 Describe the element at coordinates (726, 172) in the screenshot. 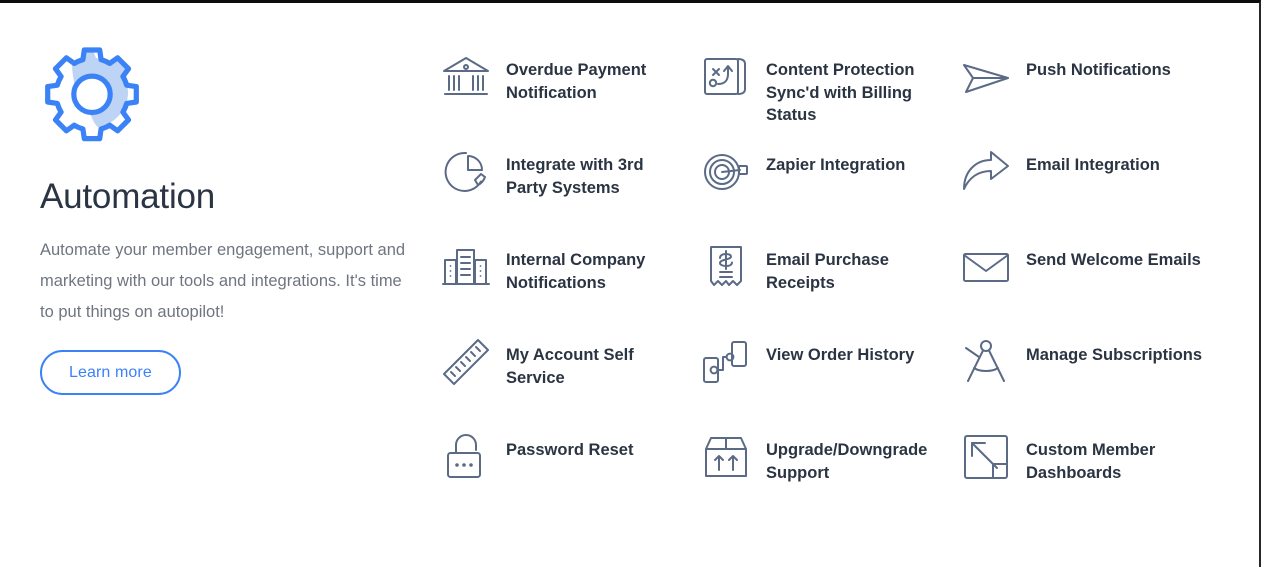

I see `target-arrow-icon` at that location.